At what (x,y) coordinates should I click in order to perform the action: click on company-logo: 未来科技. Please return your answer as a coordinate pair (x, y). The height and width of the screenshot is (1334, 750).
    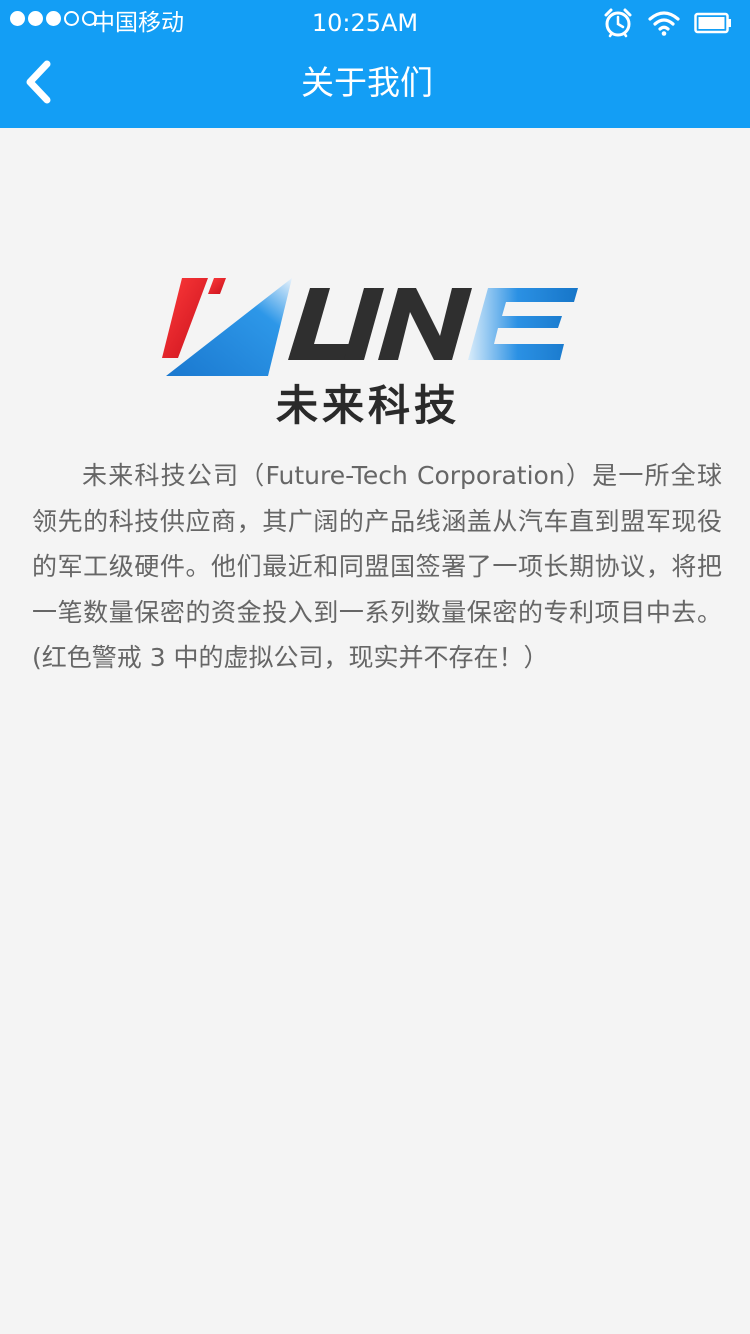
    Looking at the image, I should click on (375, 353).